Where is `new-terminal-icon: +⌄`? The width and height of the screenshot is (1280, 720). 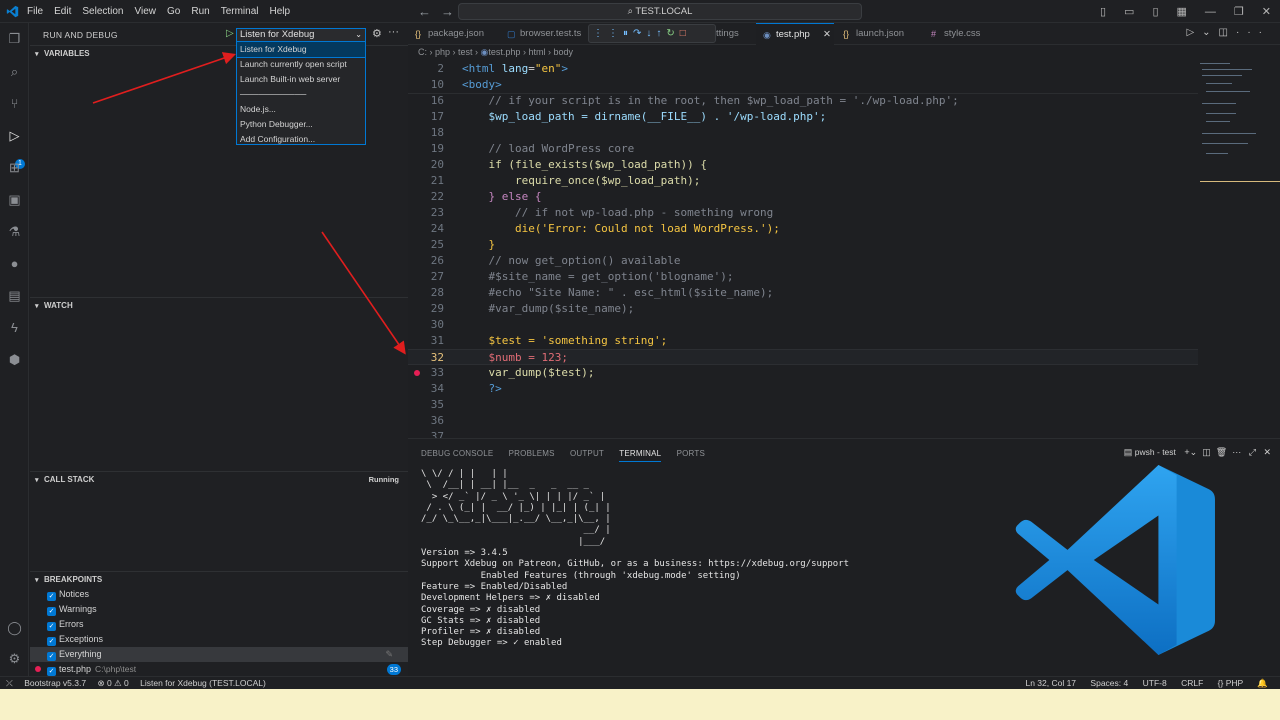
new-terminal-icon: +⌄ is located at coordinates (1190, 452).